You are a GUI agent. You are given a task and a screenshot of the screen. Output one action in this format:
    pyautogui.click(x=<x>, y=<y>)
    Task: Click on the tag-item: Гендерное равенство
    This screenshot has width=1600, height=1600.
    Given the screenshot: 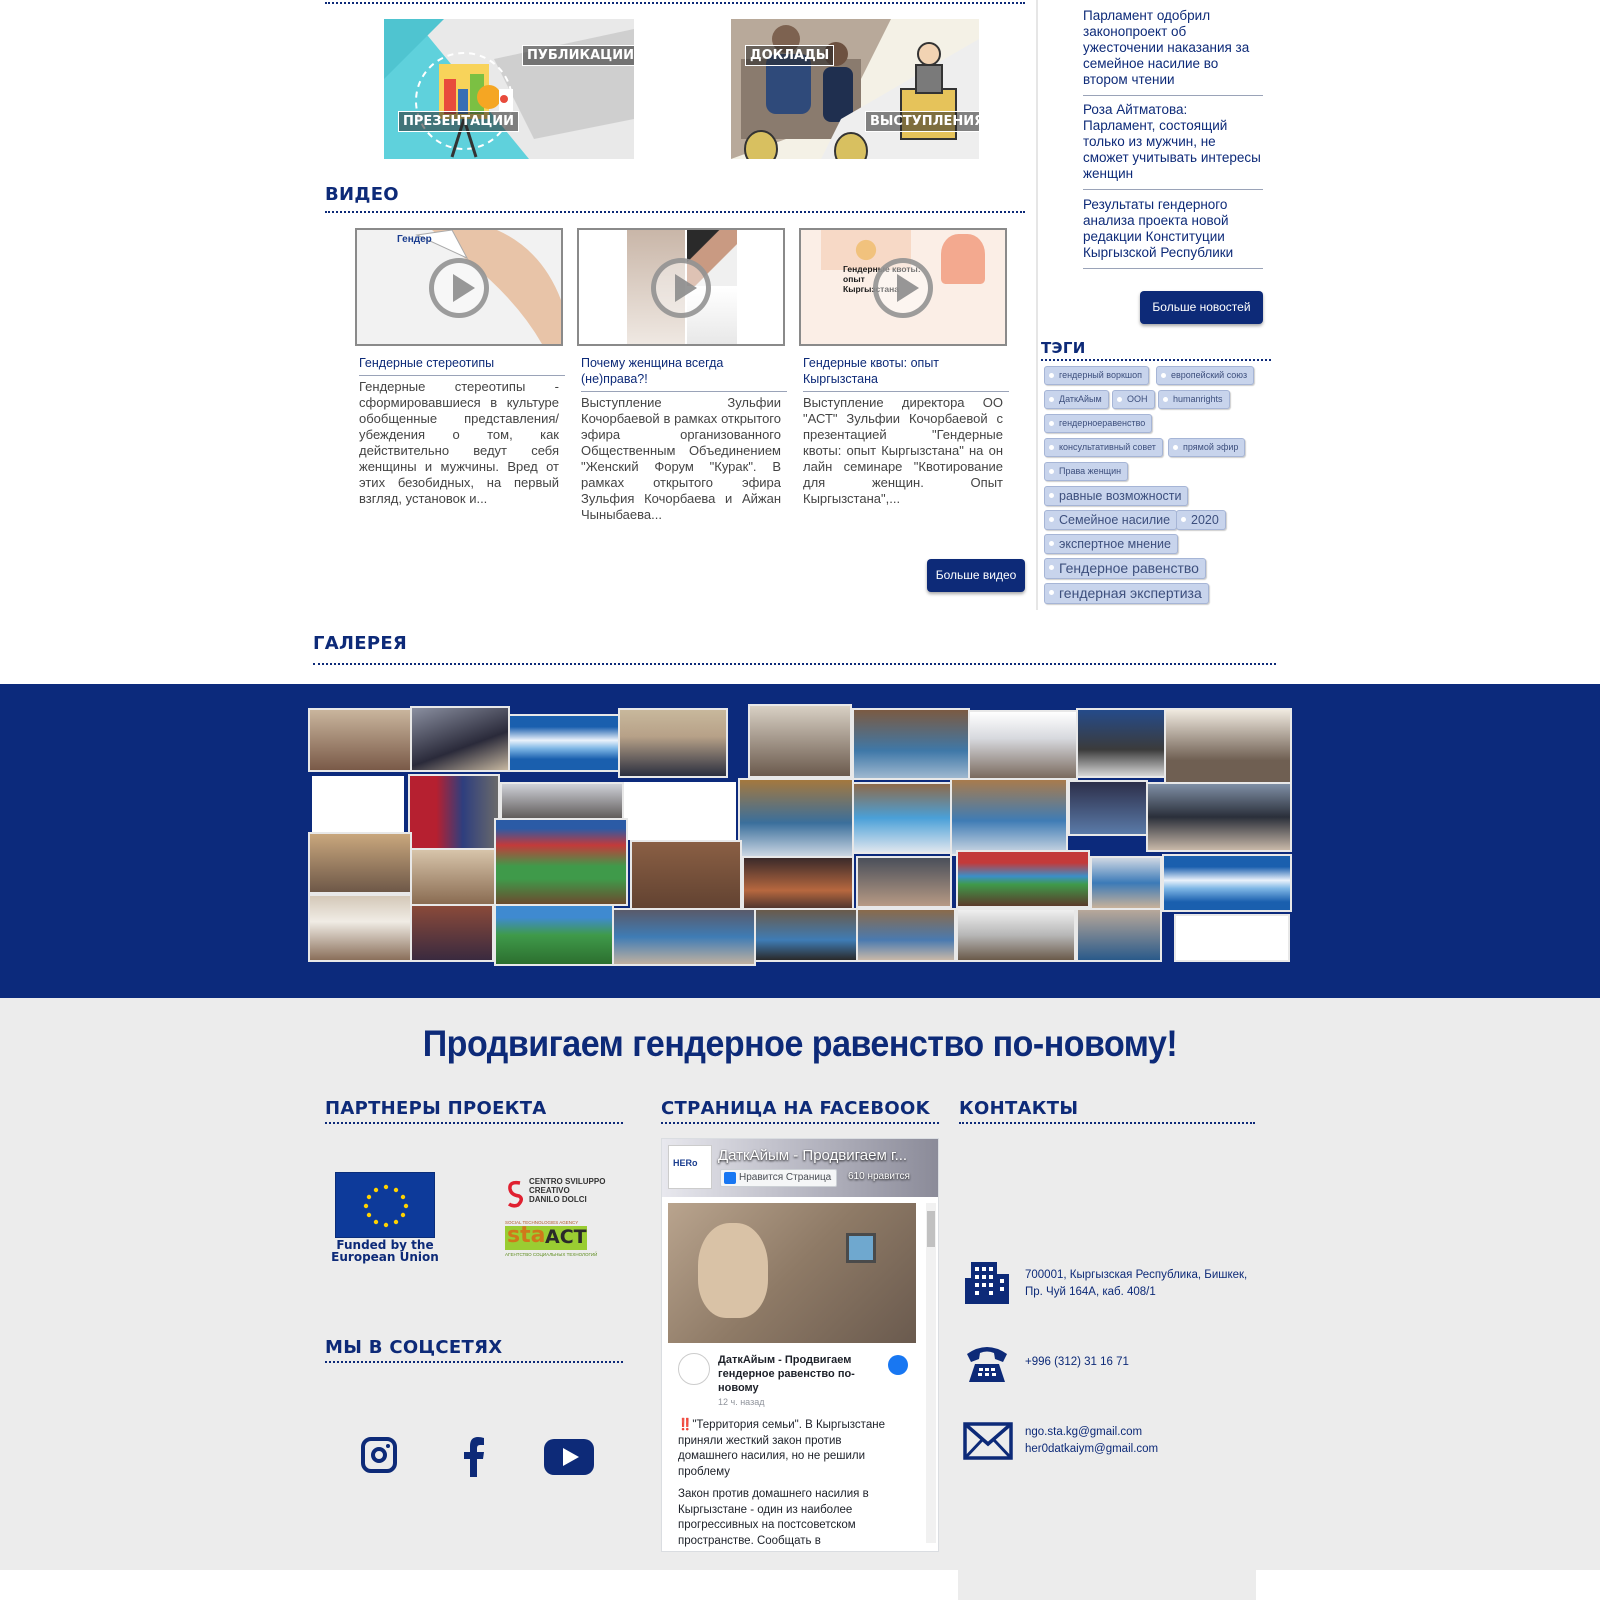 What is the action you would take?
    pyautogui.click(x=1125, y=568)
    